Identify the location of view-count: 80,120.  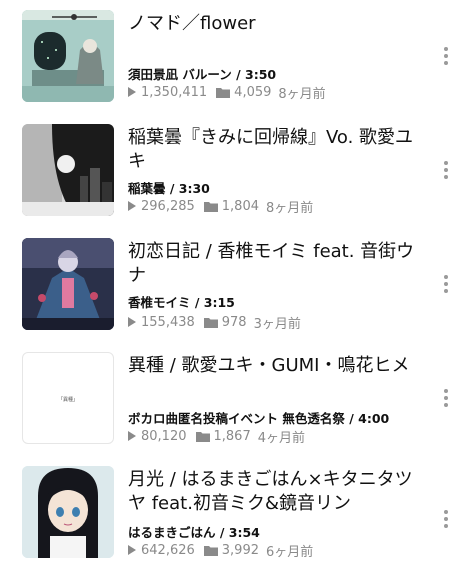
(164, 436).